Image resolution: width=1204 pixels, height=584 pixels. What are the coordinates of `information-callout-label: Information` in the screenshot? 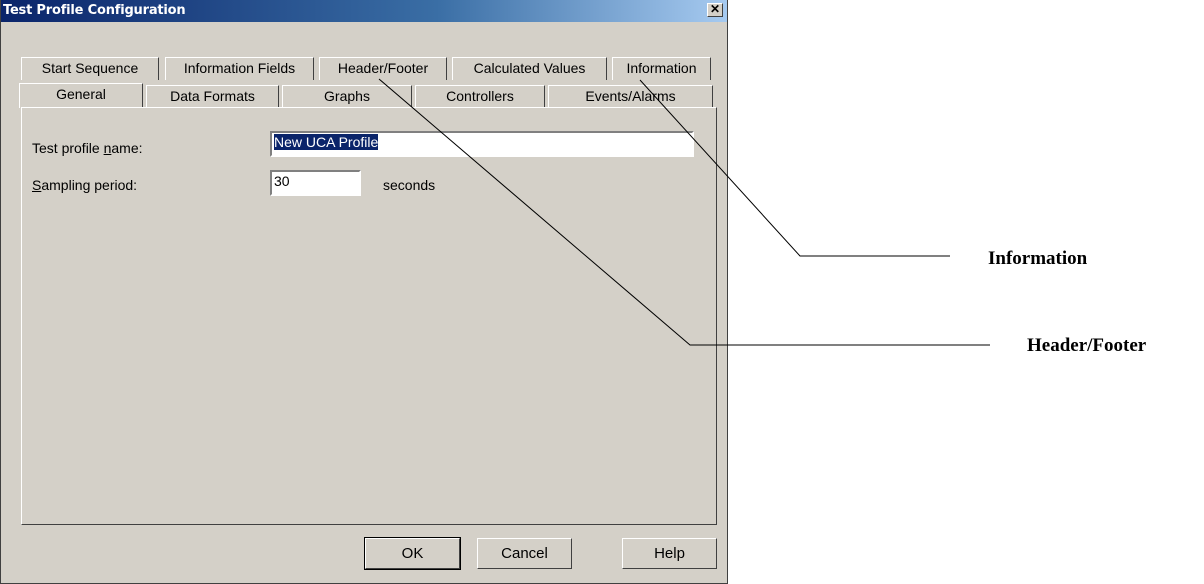 It's located at (1038, 258).